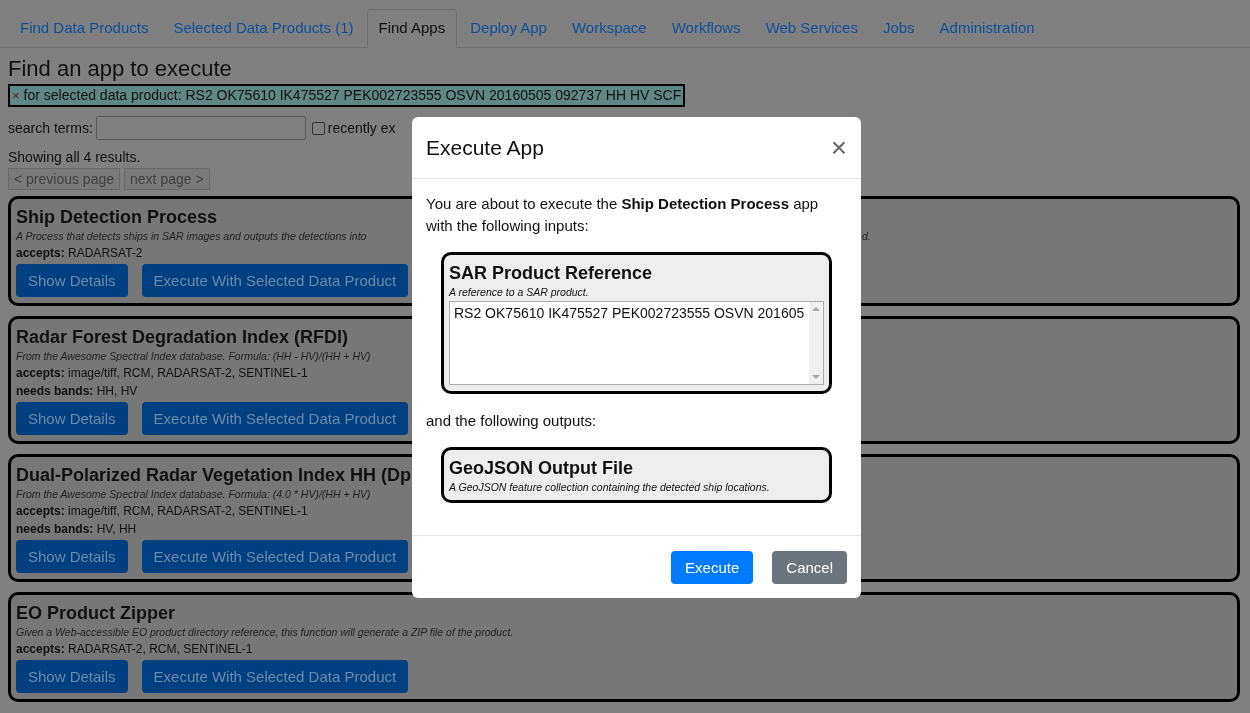 Image resolution: width=1250 pixels, height=713 pixels. I want to click on checkbox, so click(318, 128).